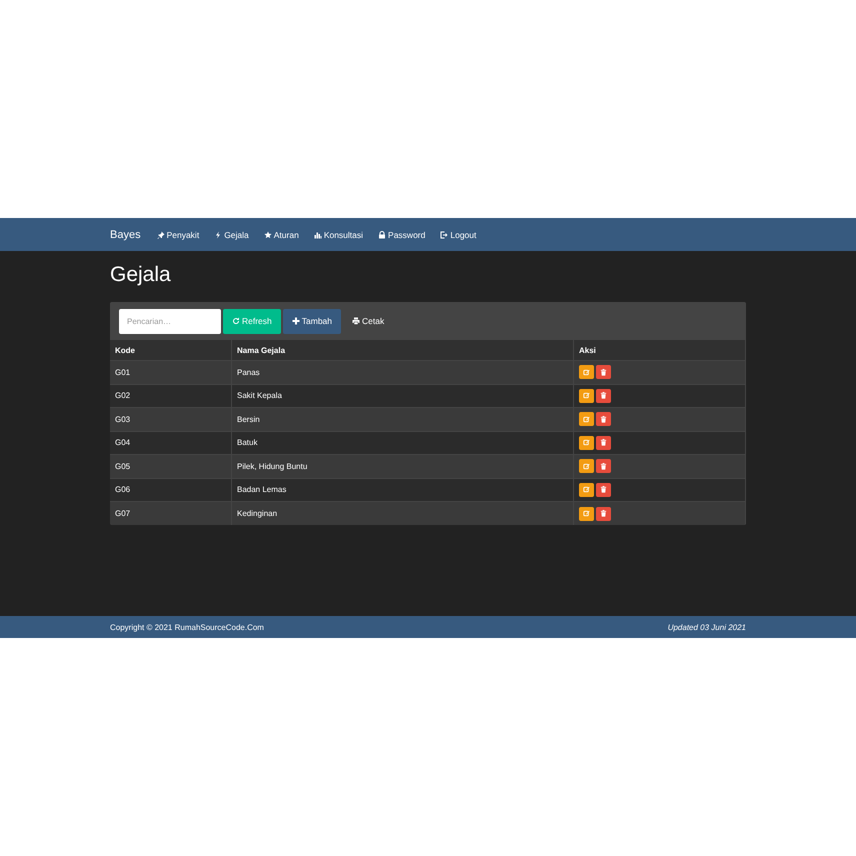 Image resolution: width=856 pixels, height=856 pixels. I want to click on bar-chart-icon, so click(318, 234).